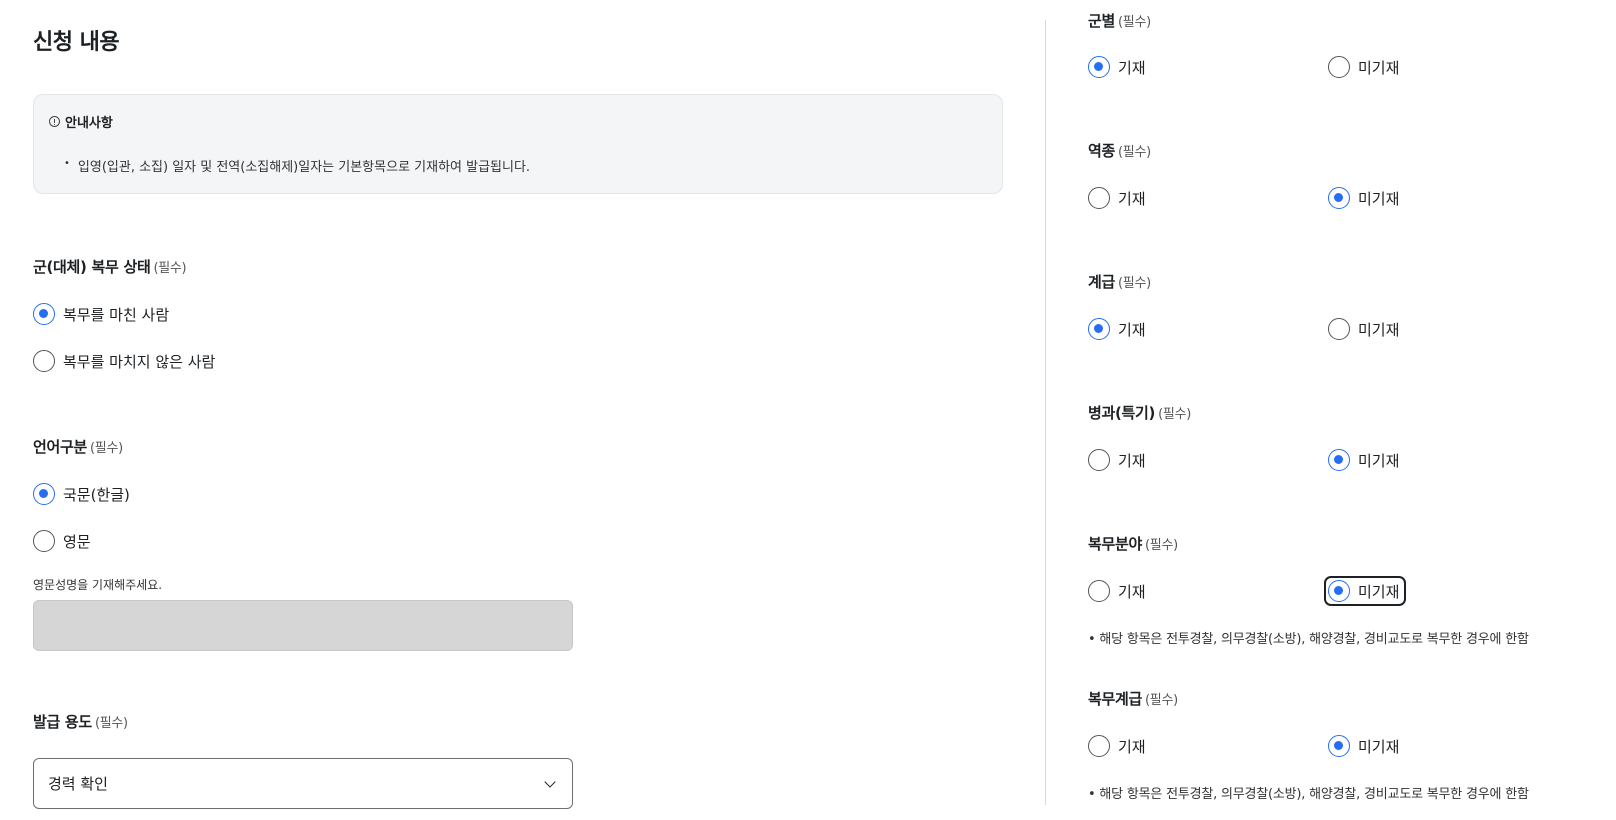 Image resolution: width=1616 pixels, height=820 pixels. Describe the element at coordinates (303, 783) in the screenshot. I see `purpose-select: 경력 확인` at that location.